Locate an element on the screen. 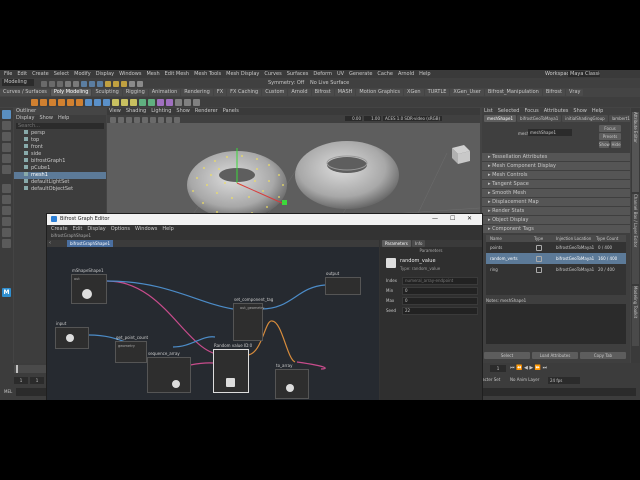 Image resolution: width=640 pixels, height=480 pixels. viewport-menu-item: Lighting is located at coordinates (161, 111).